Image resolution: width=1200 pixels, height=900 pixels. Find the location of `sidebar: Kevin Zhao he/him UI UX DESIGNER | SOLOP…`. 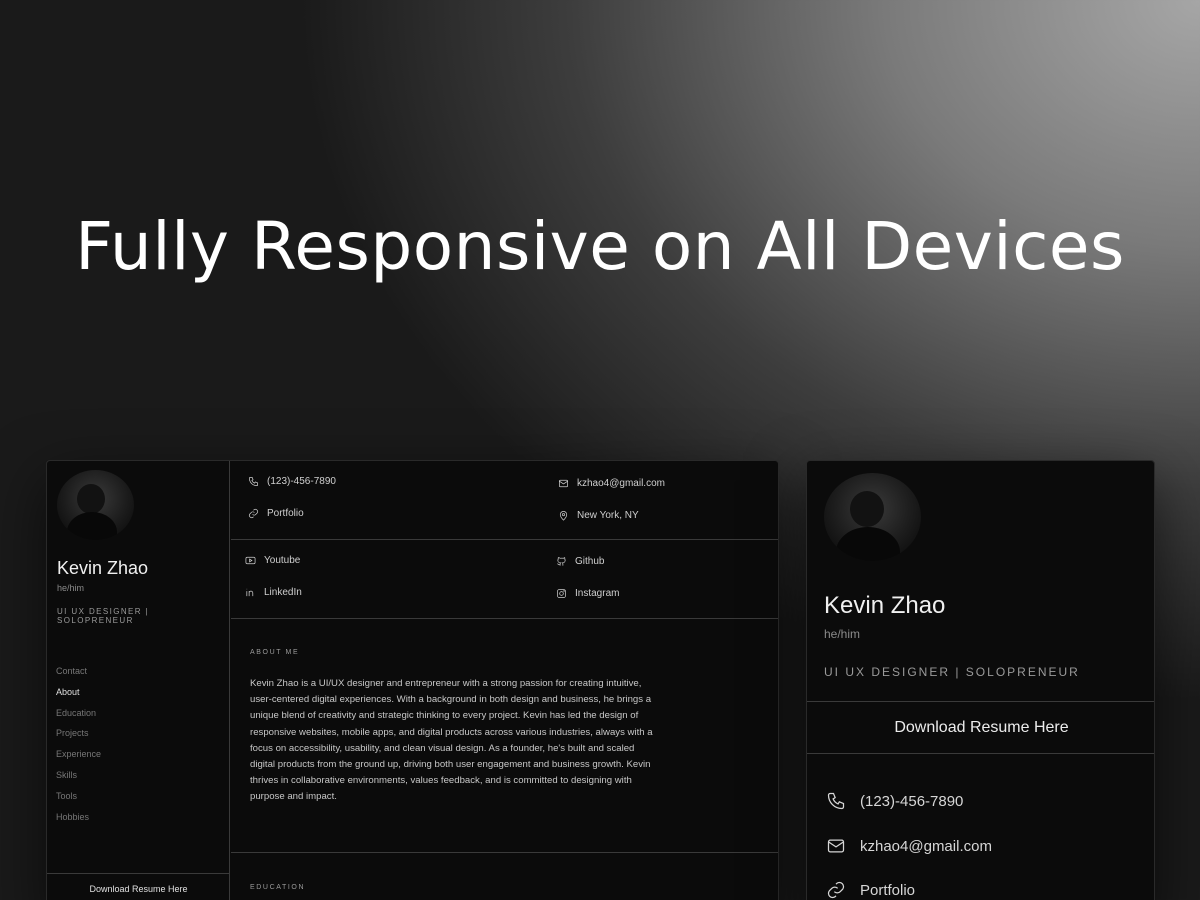

sidebar: Kevin Zhao he/him UI UX DESIGNER | SOLOP… is located at coordinates (138, 680).